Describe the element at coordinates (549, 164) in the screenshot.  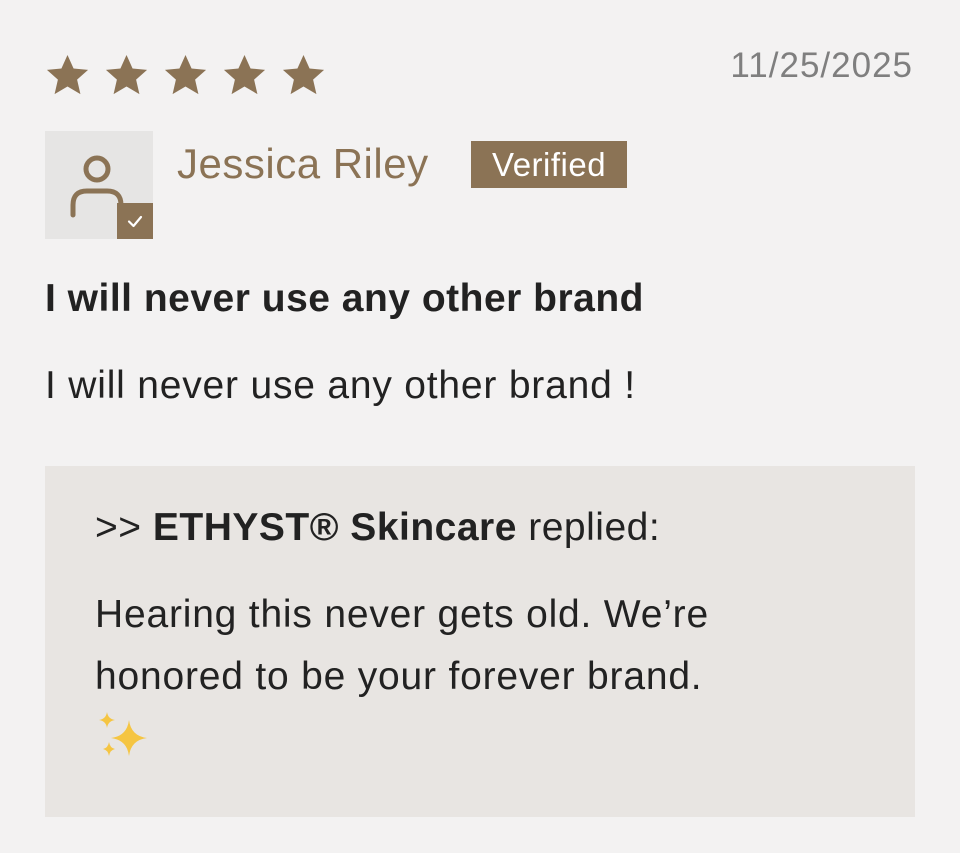
I see `verified-badge: Verified` at that location.